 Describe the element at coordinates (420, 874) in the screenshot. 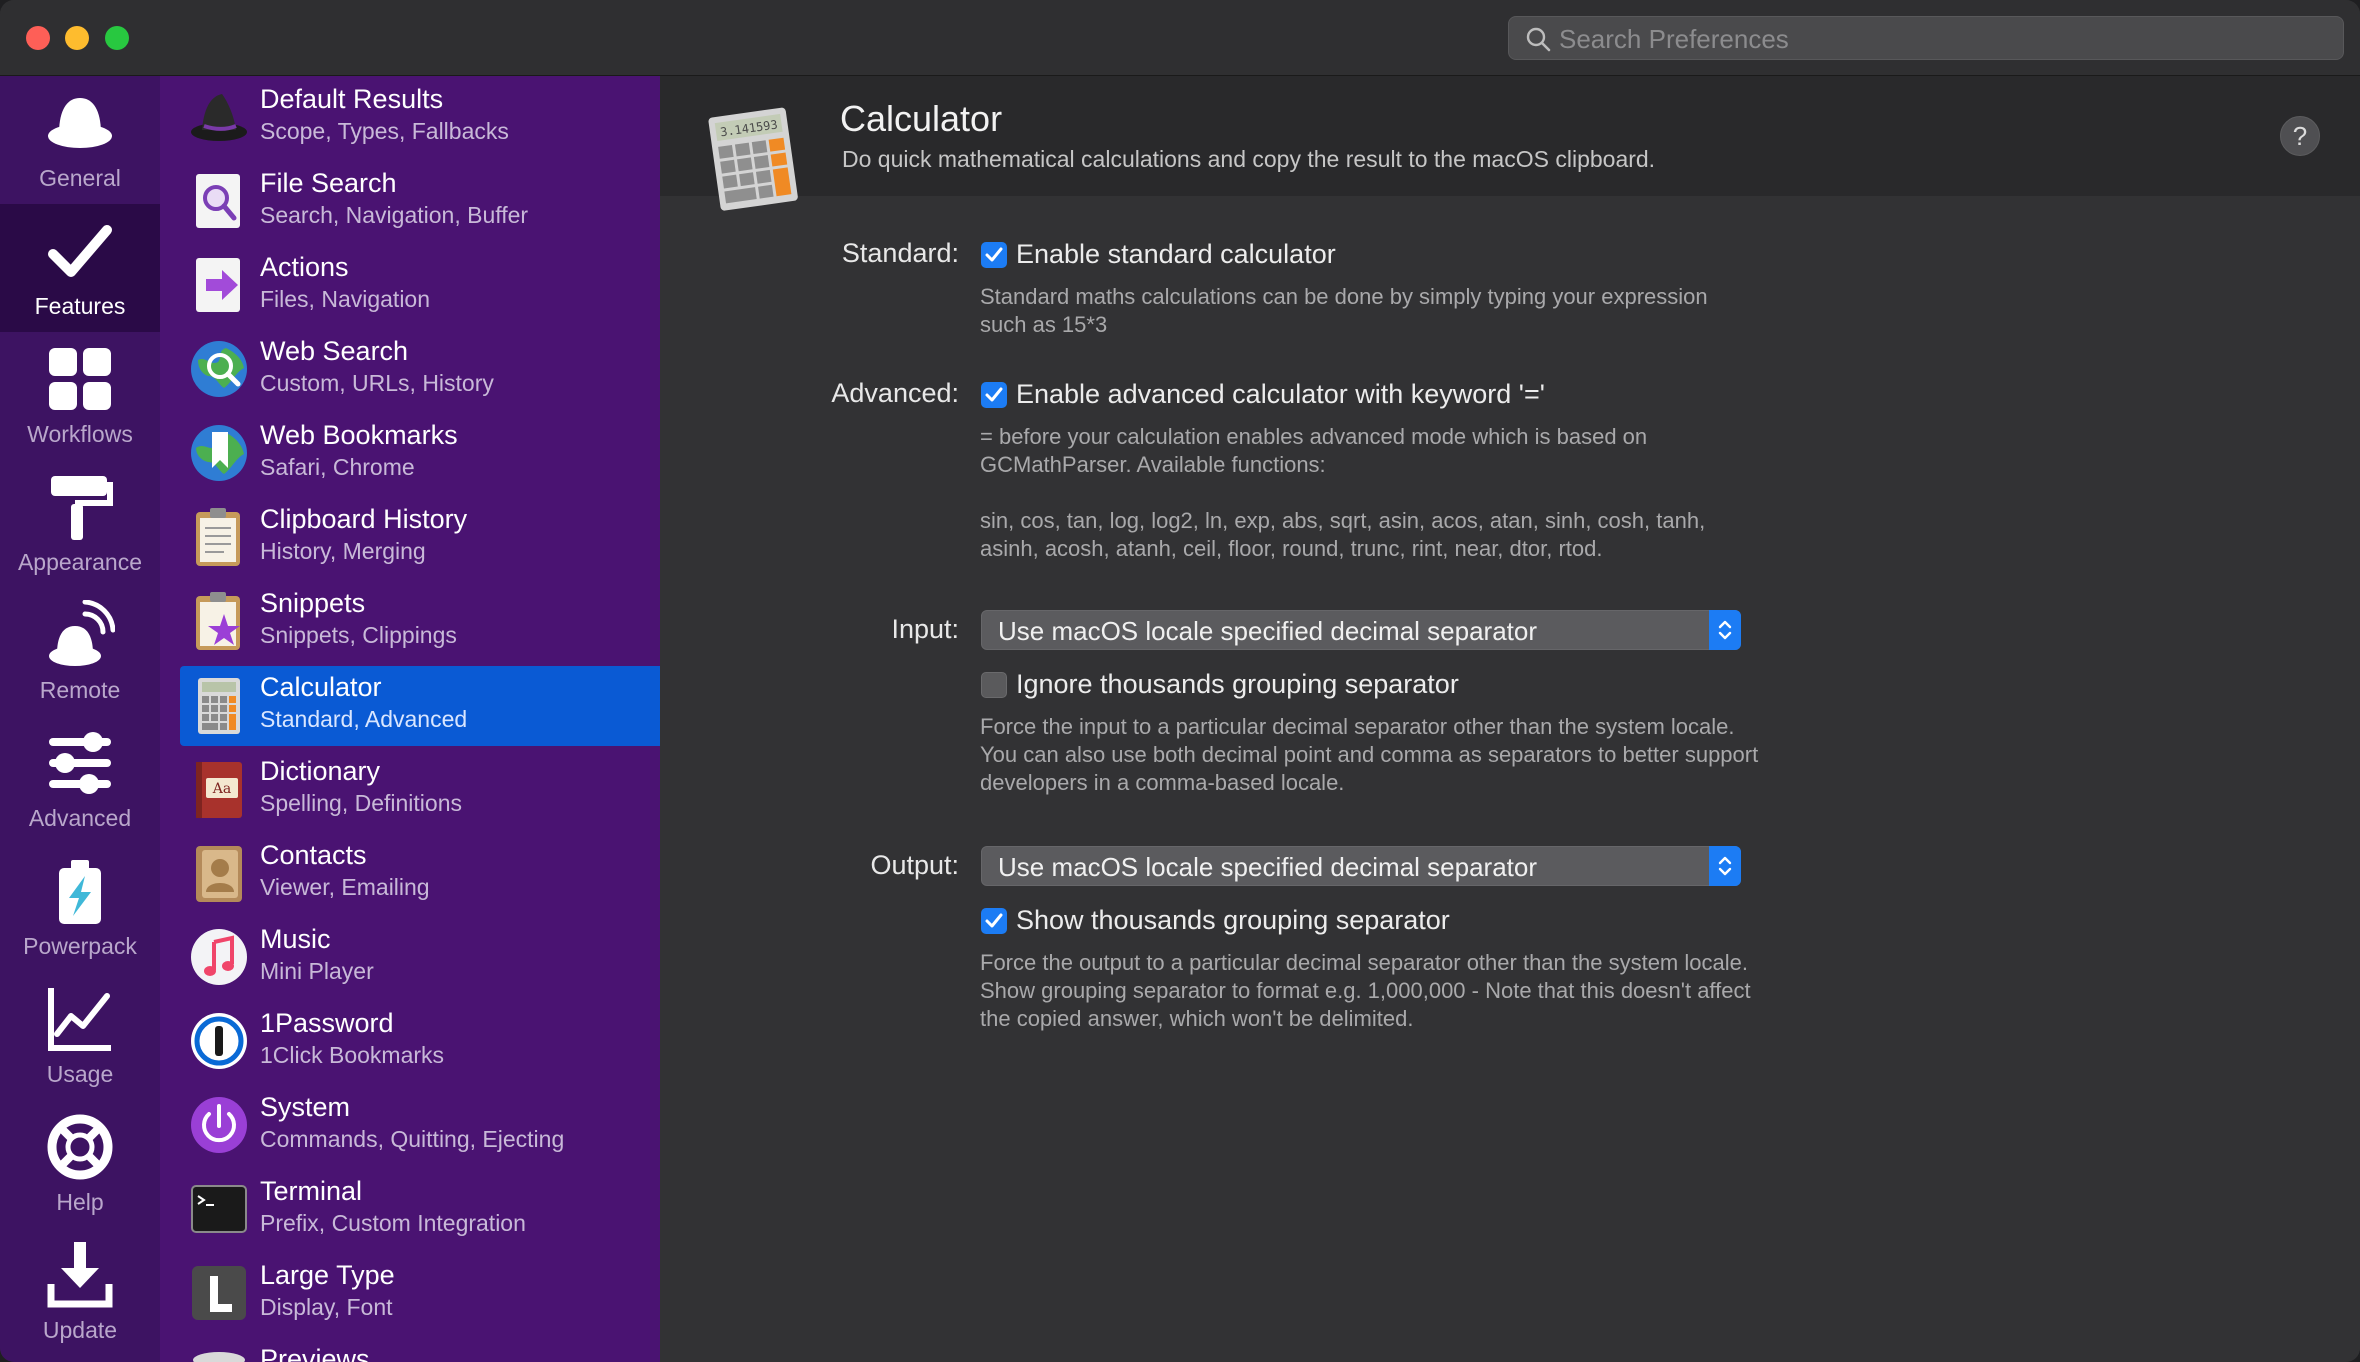

I see `feature-item-contacts: Contacts Viewer, Emailing` at that location.